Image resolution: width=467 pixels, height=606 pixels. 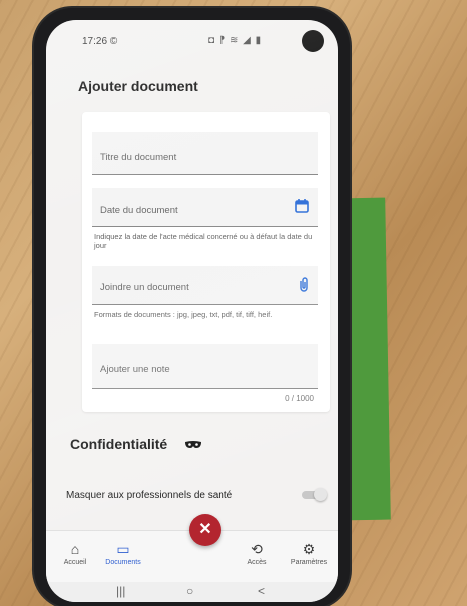 What do you see at coordinates (309, 562) in the screenshot?
I see `nav-label: Paramètres` at bounding box center [309, 562].